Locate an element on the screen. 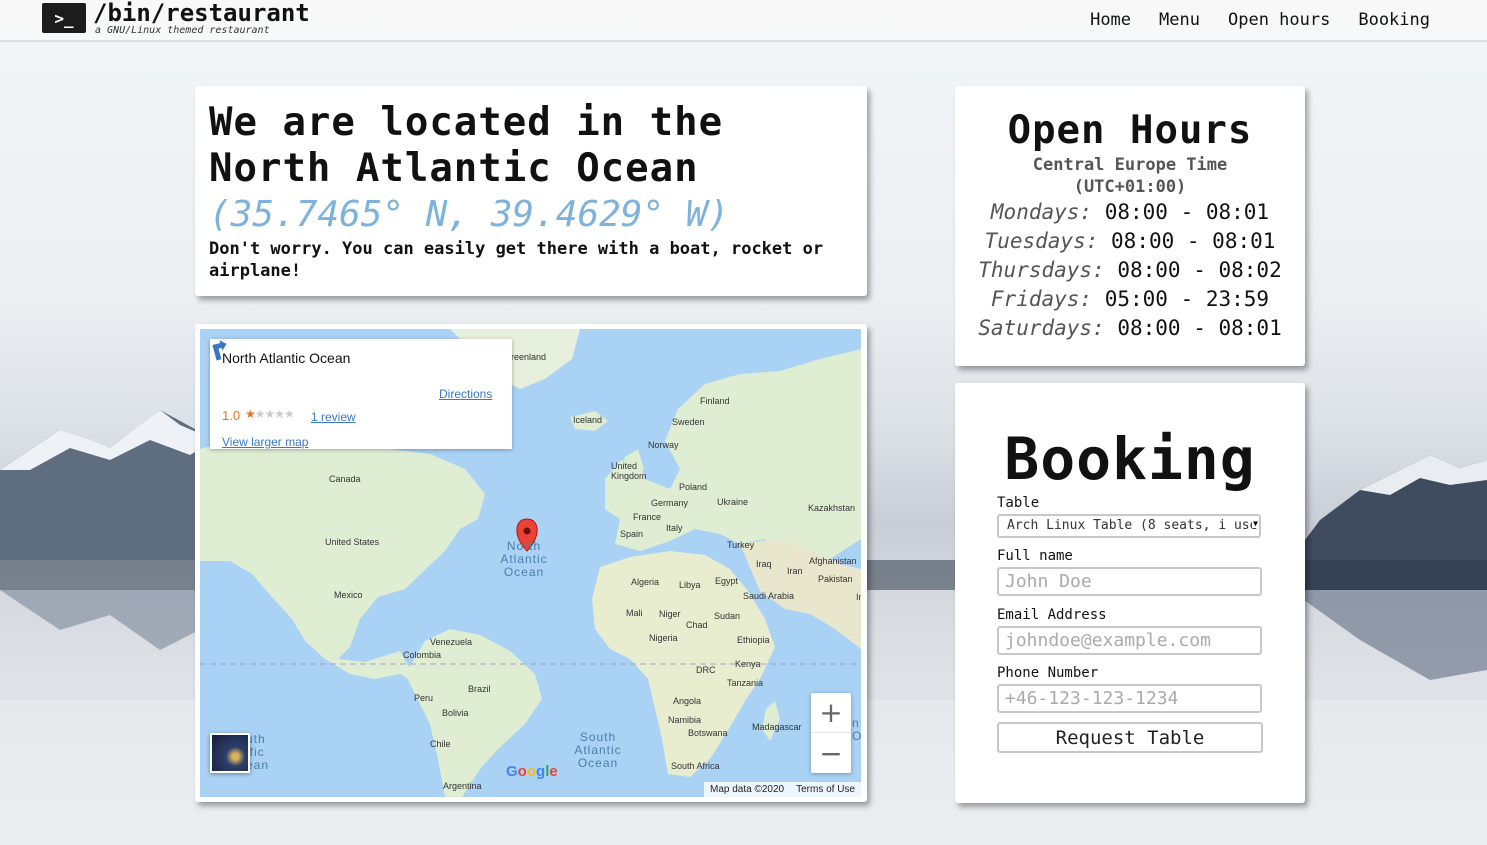 The height and width of the screenshot is (845, 1487). directions-icon is located at coordinates (221, 350).